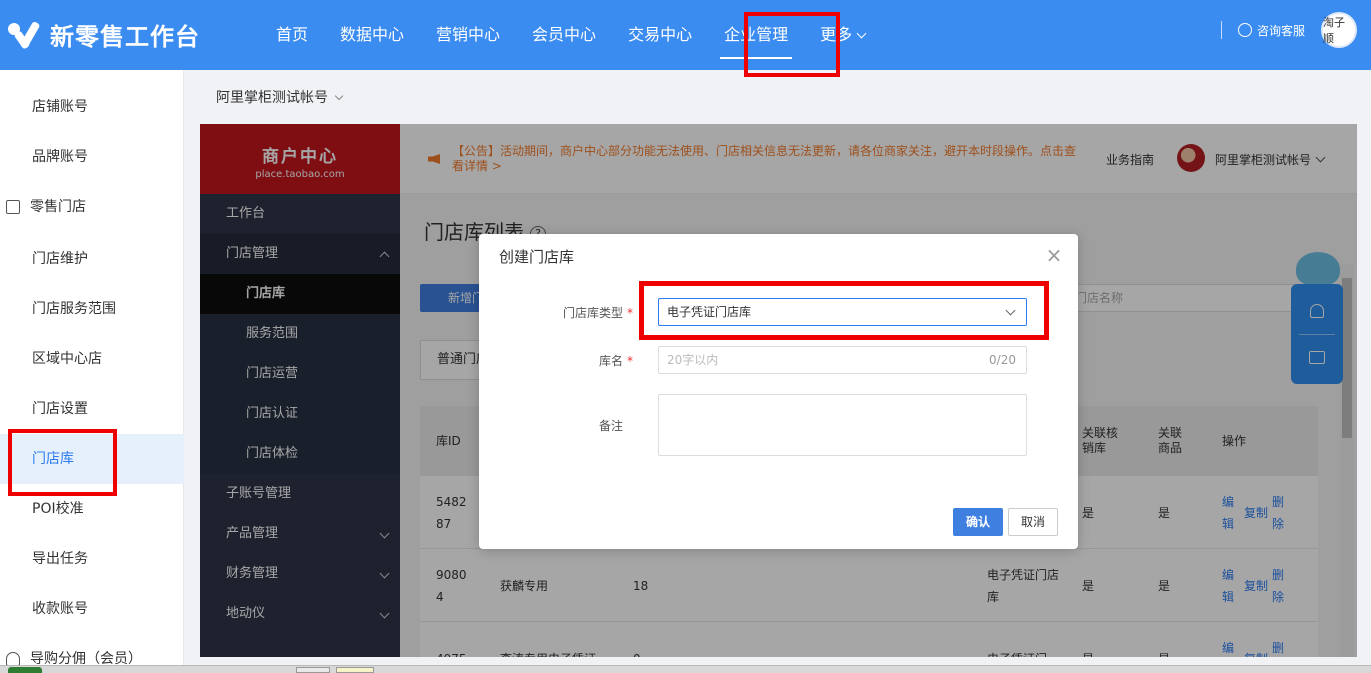 The height and width of the screenshot is (673, 1371). Describe the element at coordinates (92, 409) in the screenshot. I see `sidebar-item-store-settings: 门店设置` at that location.